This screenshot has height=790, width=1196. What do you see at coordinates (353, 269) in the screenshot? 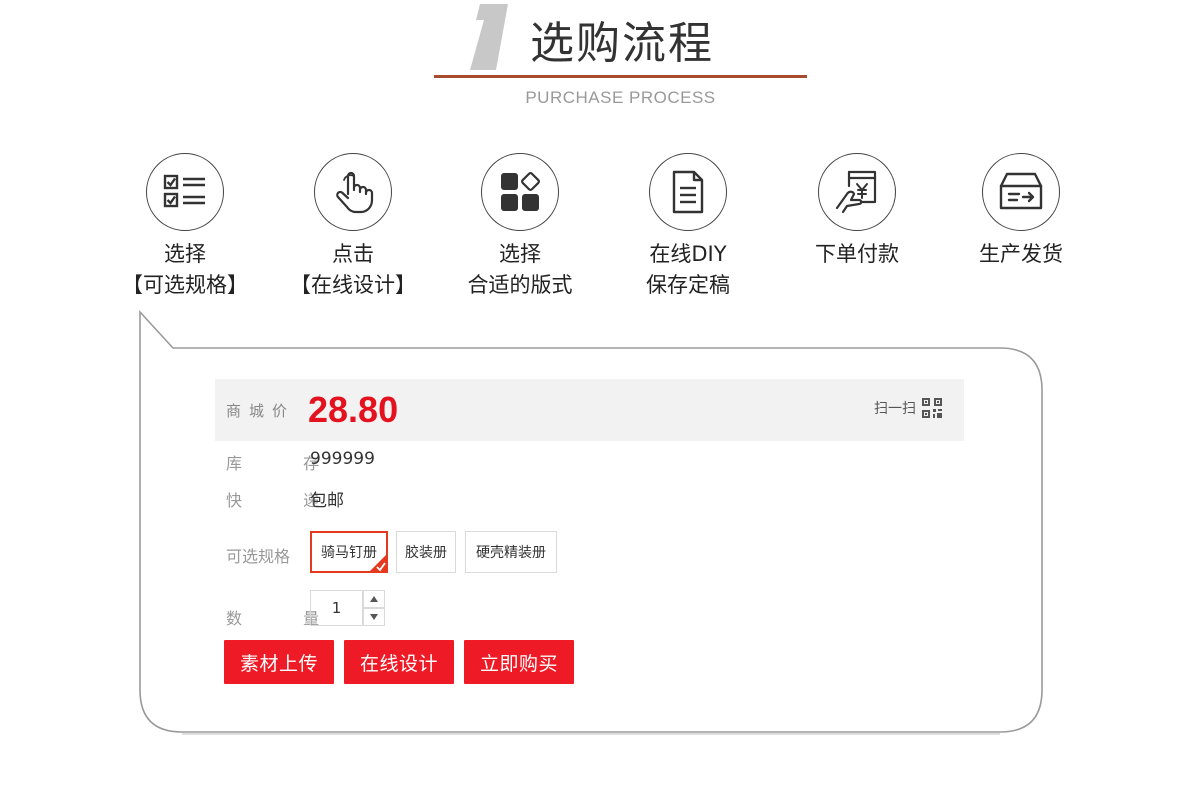
I see `step-label: 点击 【在线设计】` at bounding box center [353, 269].